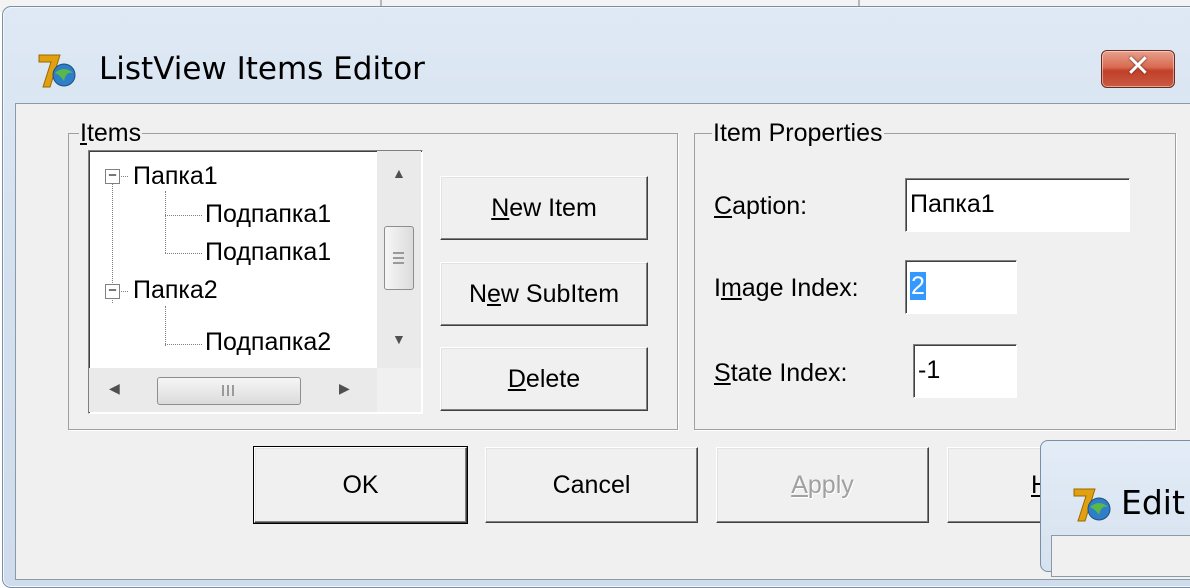 This screenshot has height=588, width=1190. I want to click on scroll-right-arrow-icon: ▶, so click(344, 388).